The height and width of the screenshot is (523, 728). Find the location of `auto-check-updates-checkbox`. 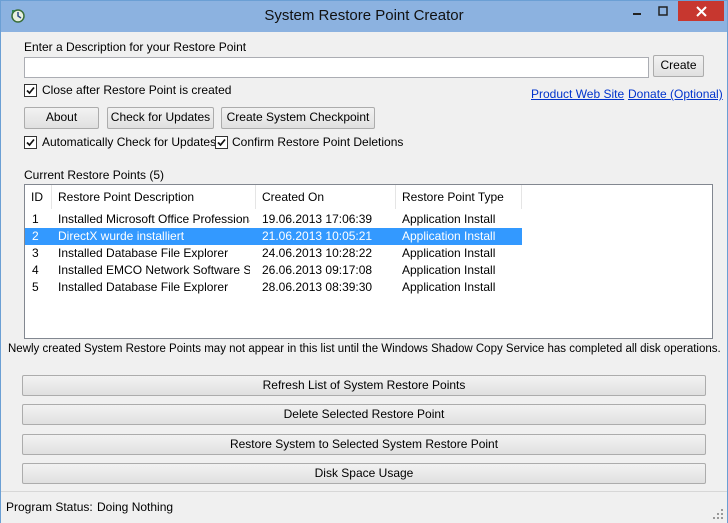

auto-check-updates-checkbox is located at coordinates (30, 142).